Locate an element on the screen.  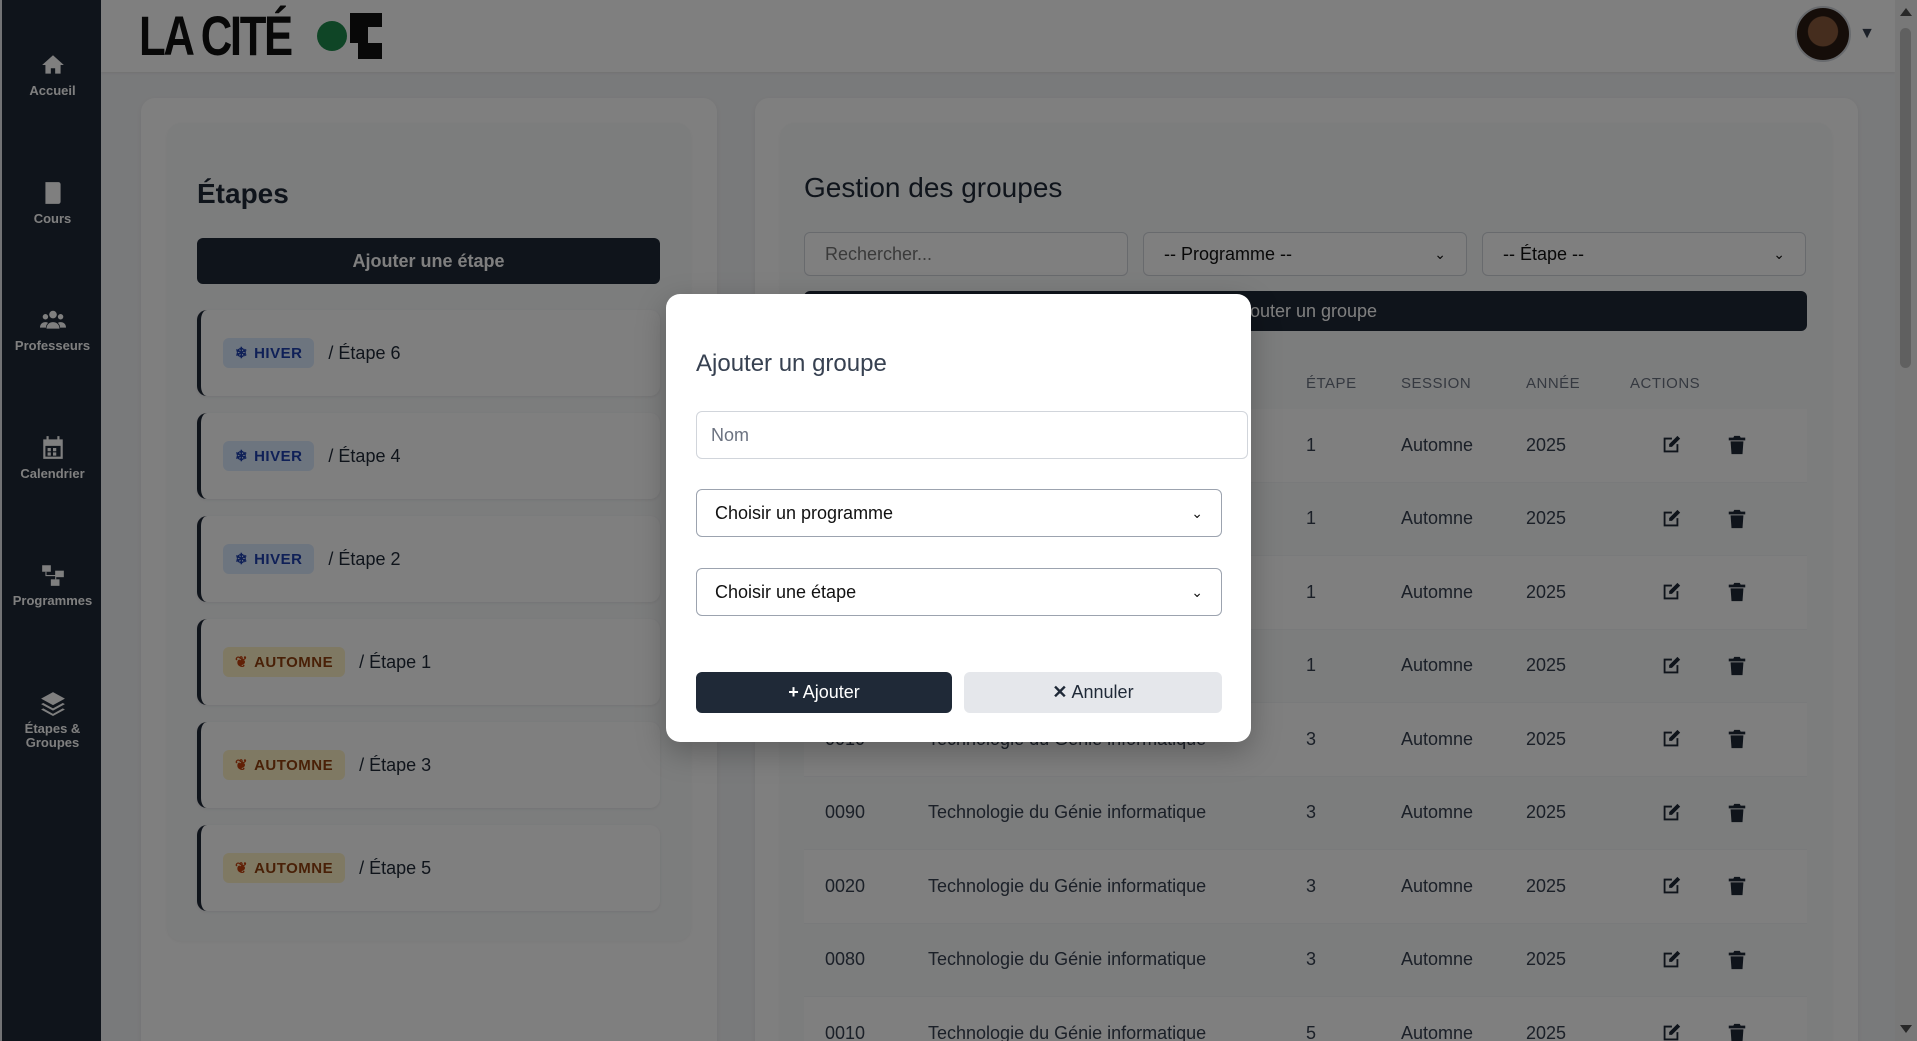
ajouter-button: + Ajouter is located at coordinates (824, 692).